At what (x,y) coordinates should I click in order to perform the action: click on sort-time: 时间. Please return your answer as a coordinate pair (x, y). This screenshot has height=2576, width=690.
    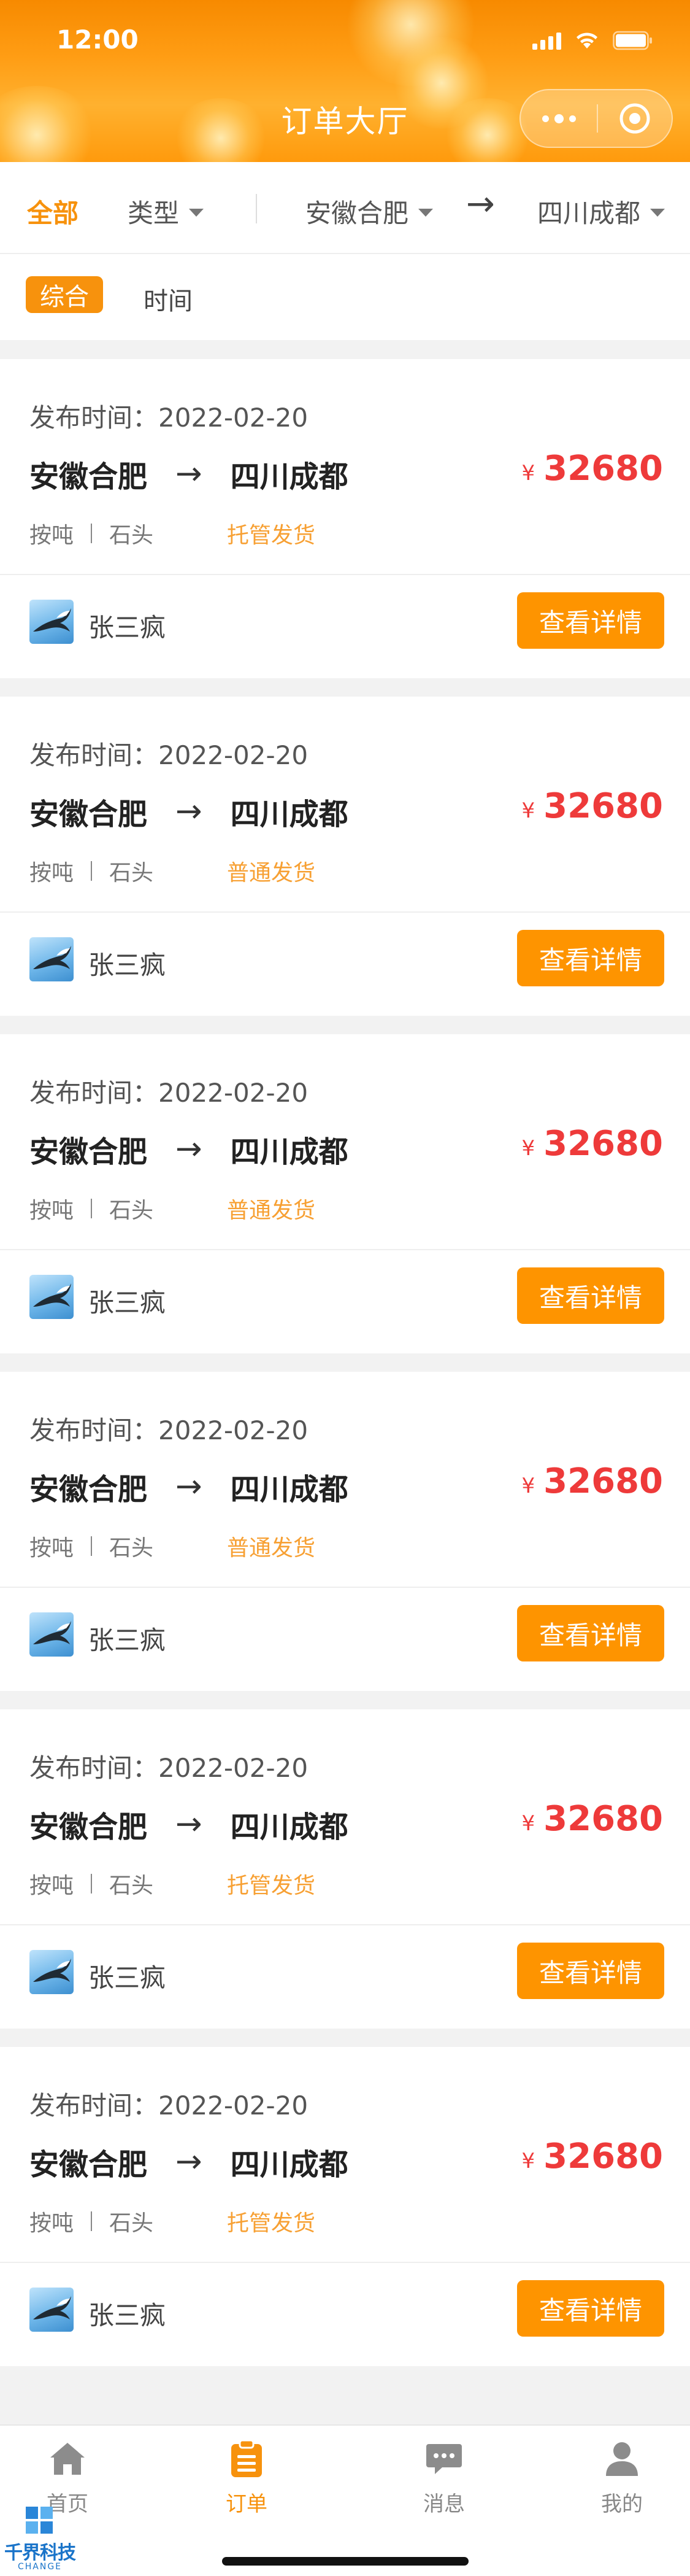
    Looking at the image, I should click on (168, 299).